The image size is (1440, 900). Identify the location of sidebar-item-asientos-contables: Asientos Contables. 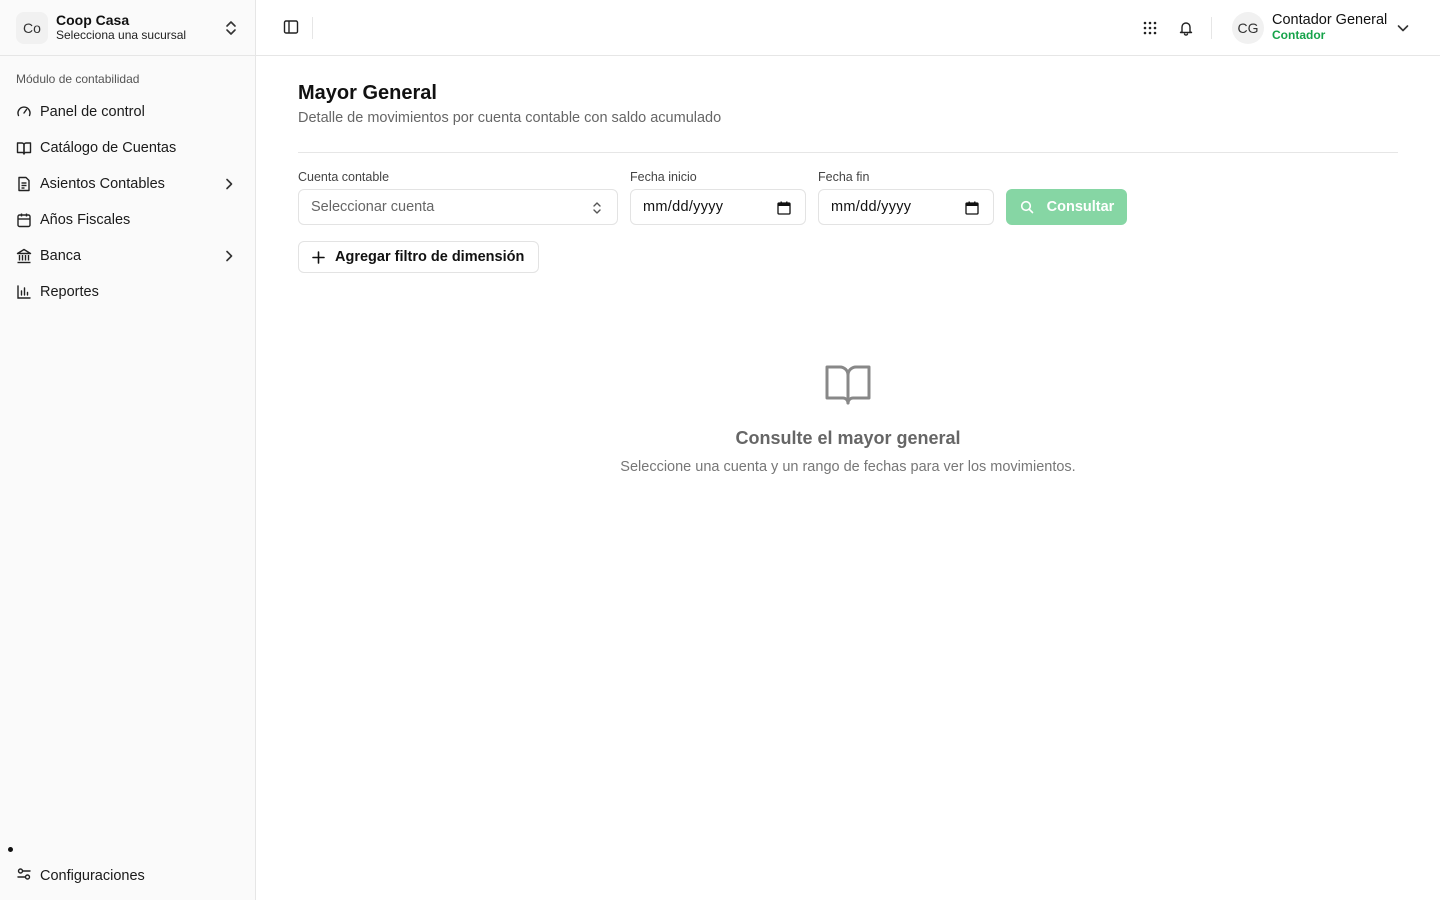
(128, 184).